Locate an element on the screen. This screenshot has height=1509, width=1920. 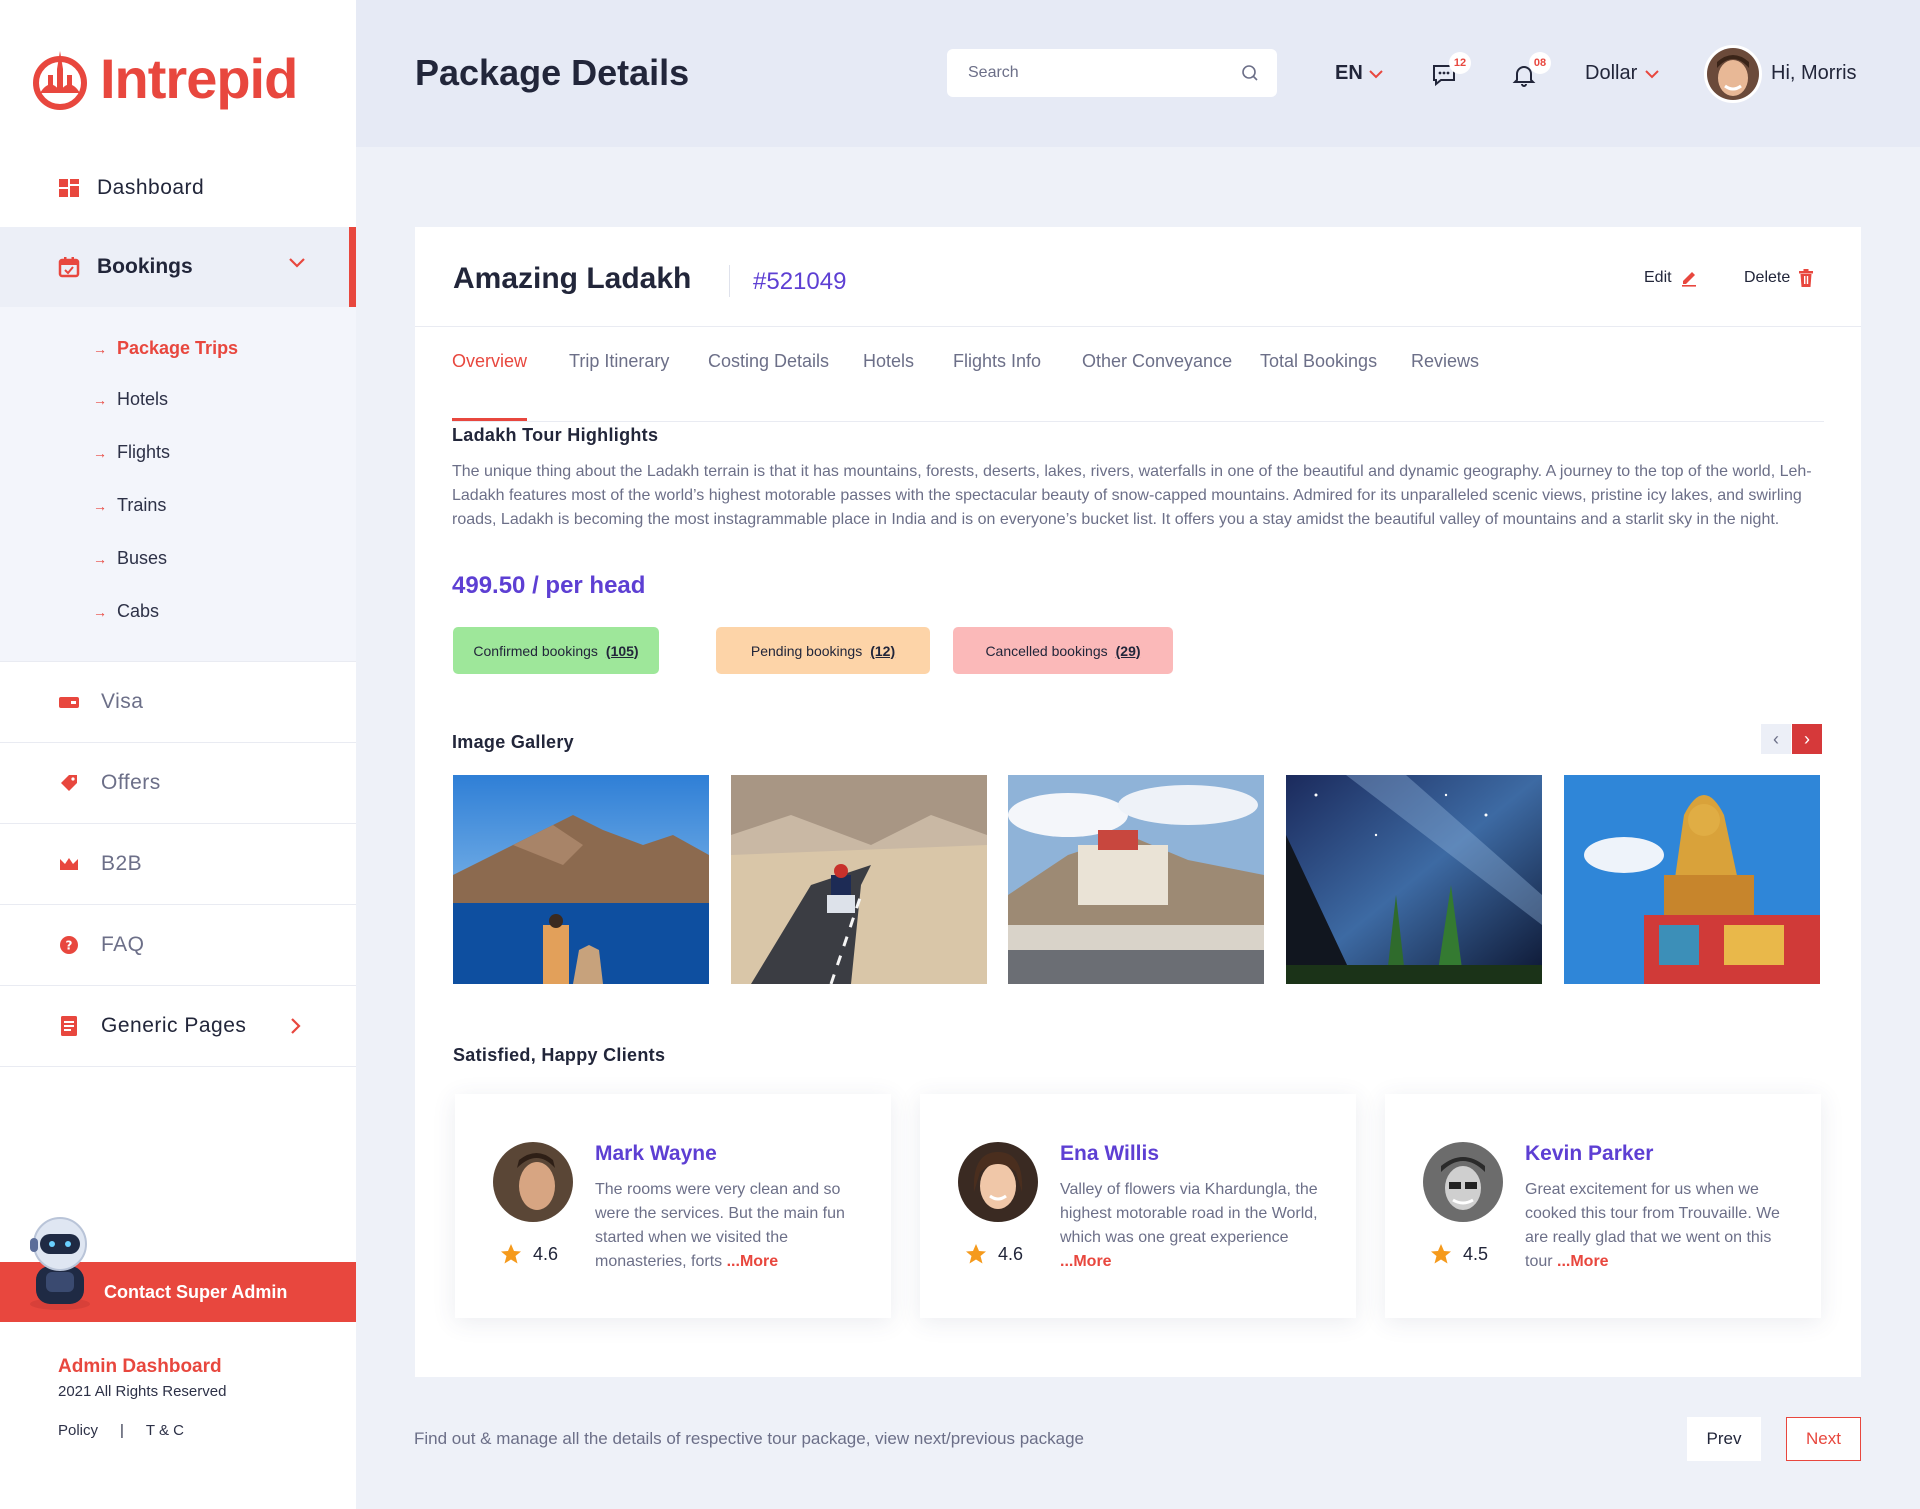
gallery-title: Image Gallery is located at coordinates (513, 742).